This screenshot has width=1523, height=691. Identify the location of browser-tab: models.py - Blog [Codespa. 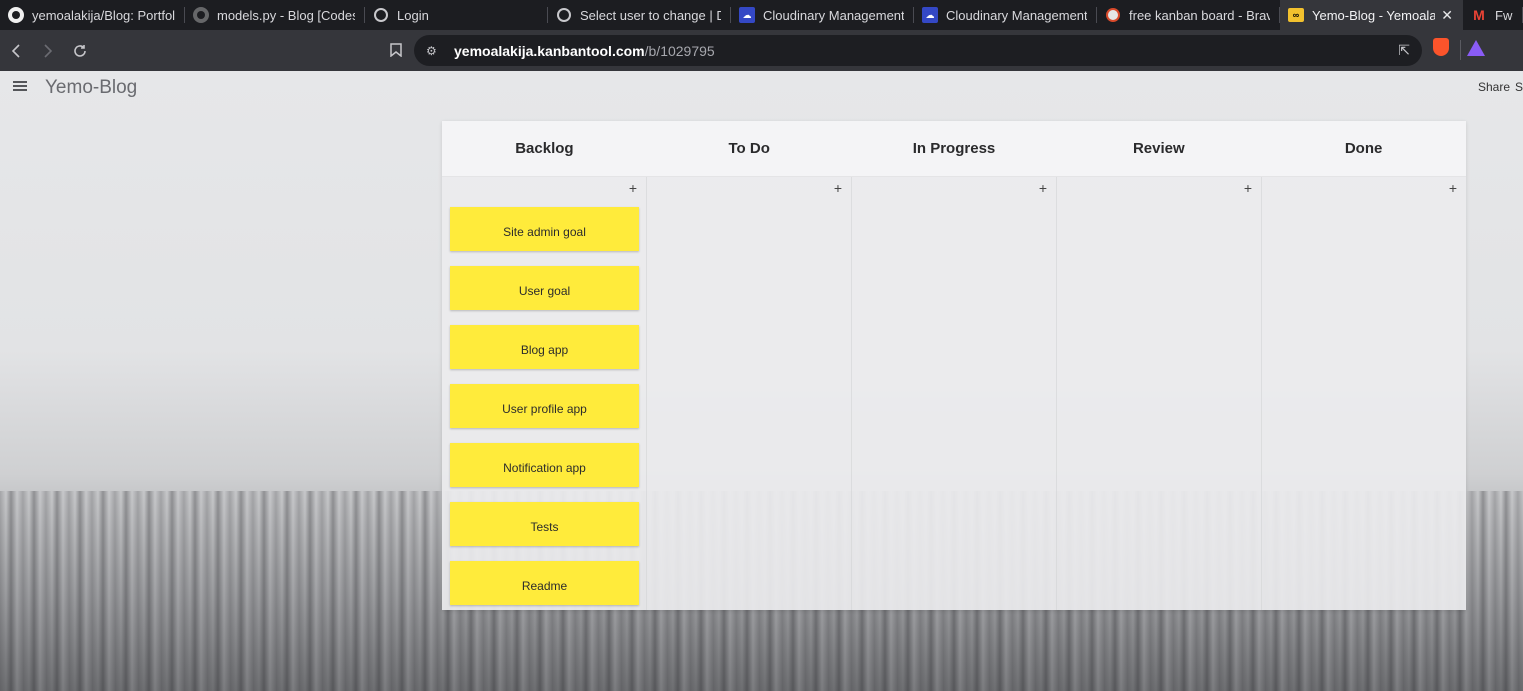
(275, 15).